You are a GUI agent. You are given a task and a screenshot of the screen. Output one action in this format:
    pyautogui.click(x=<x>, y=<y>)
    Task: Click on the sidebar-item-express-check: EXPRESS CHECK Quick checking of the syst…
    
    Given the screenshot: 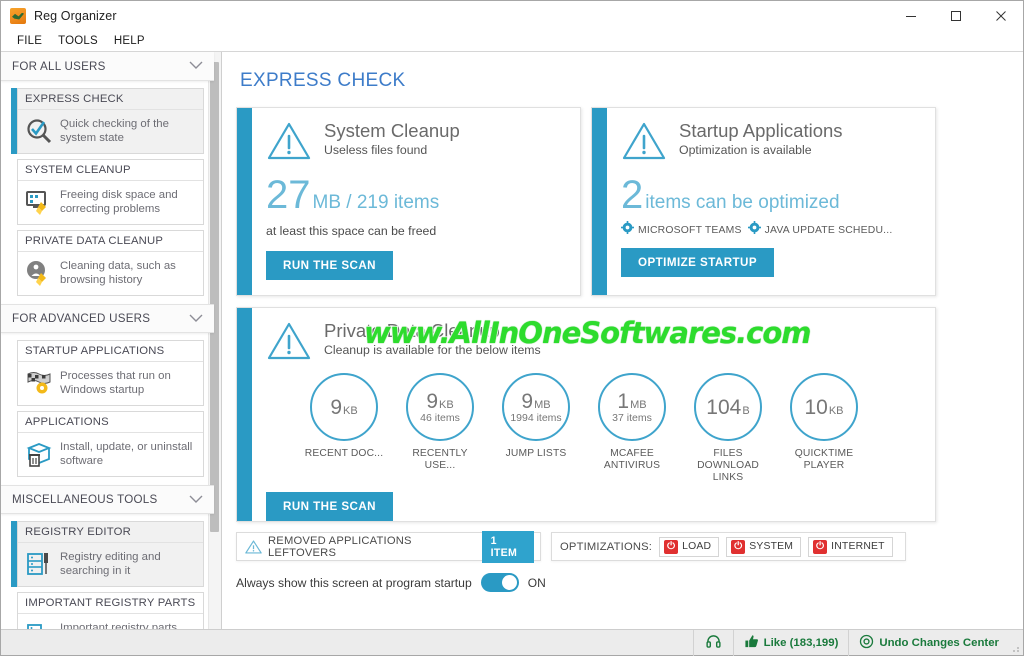 What is the action you would take?
    pyautogui.click(x=107, y=121)
    